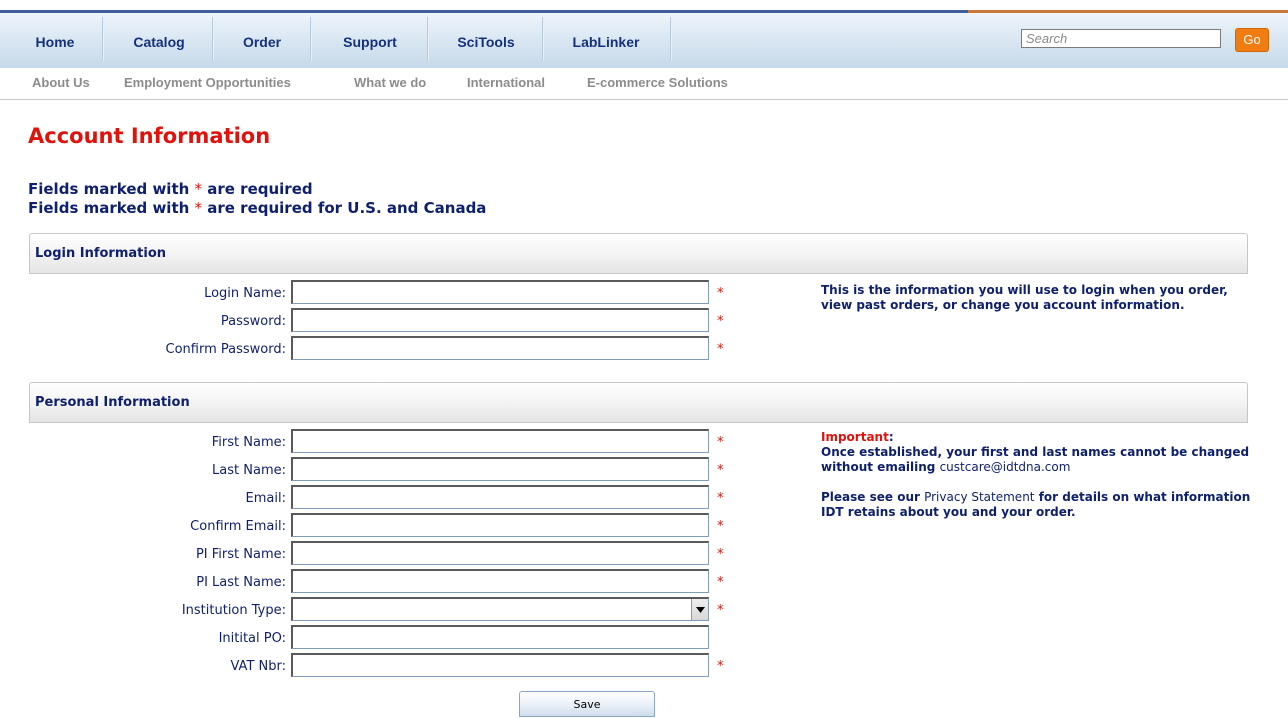  I want to click on pi-first-name-label: PI First Name:, so click(240, 554).